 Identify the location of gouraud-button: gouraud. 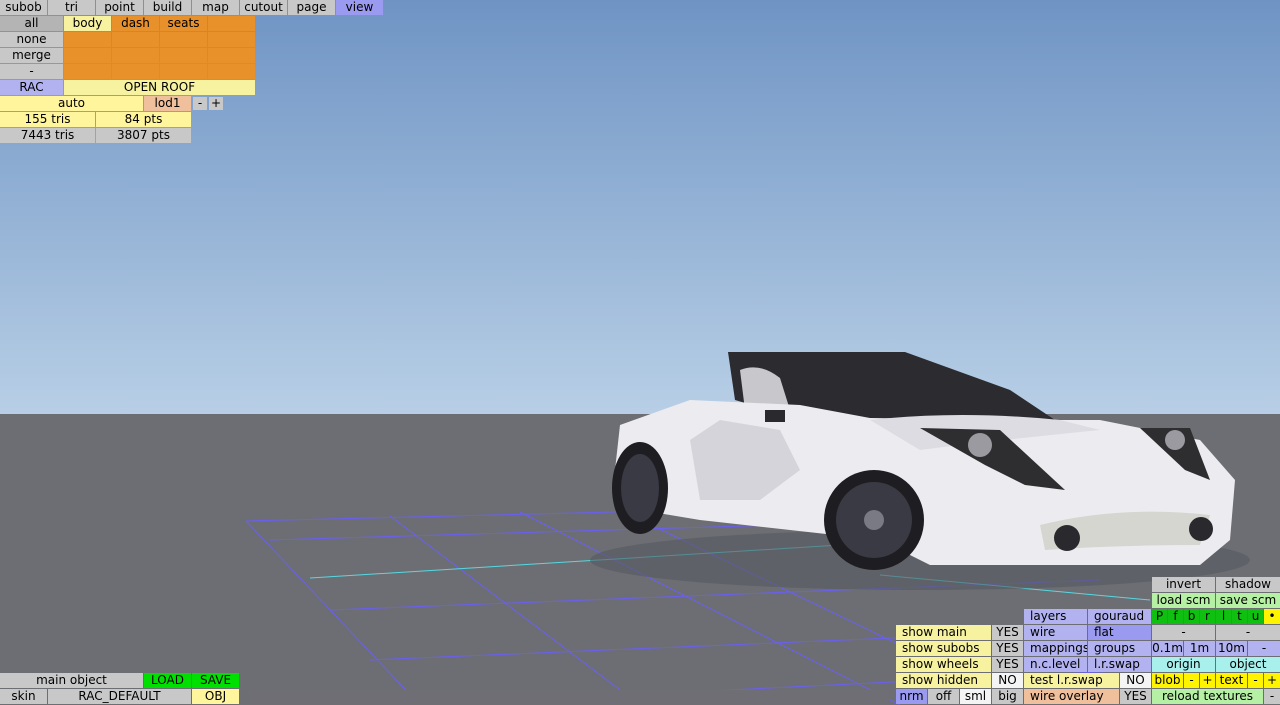
(1119, 616).